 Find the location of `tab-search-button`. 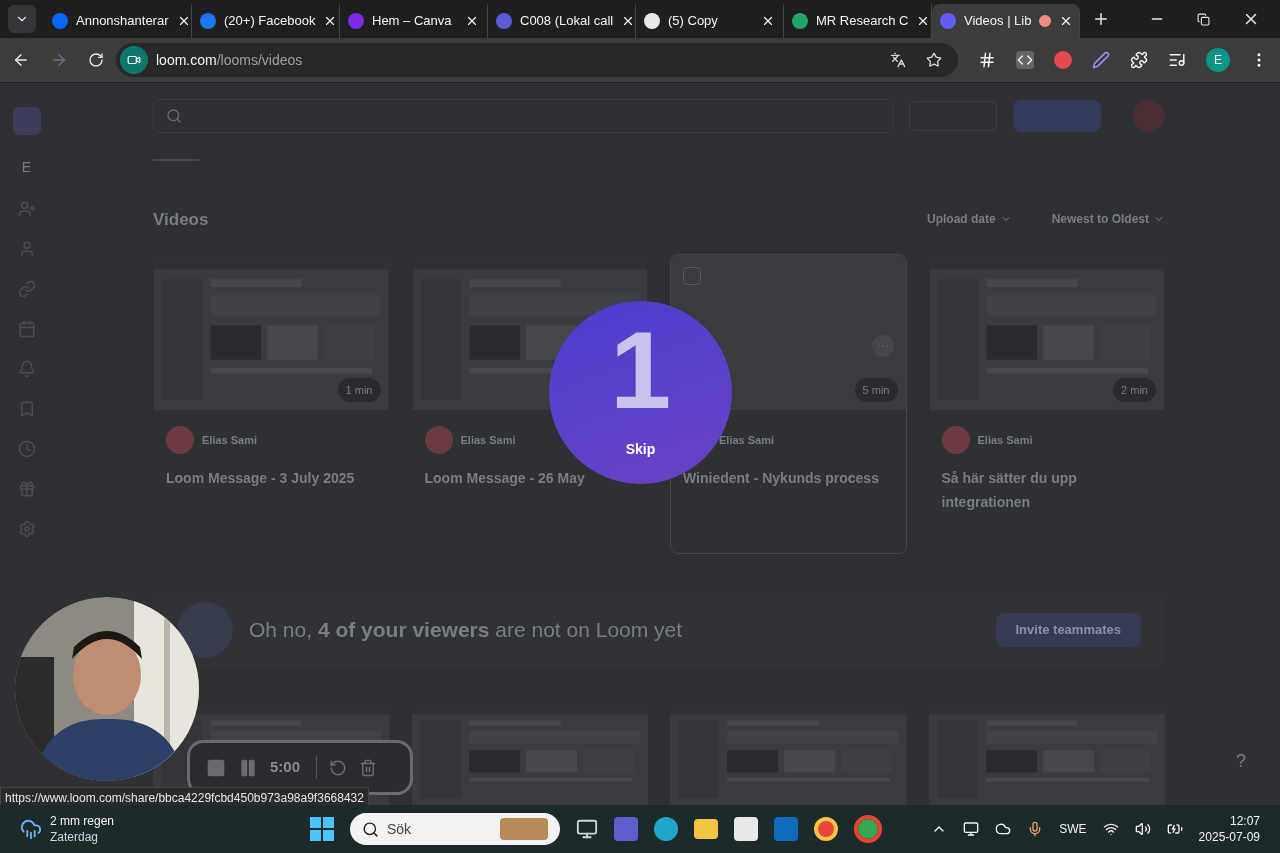

tab-search-button is located at coordinates (22, 19).